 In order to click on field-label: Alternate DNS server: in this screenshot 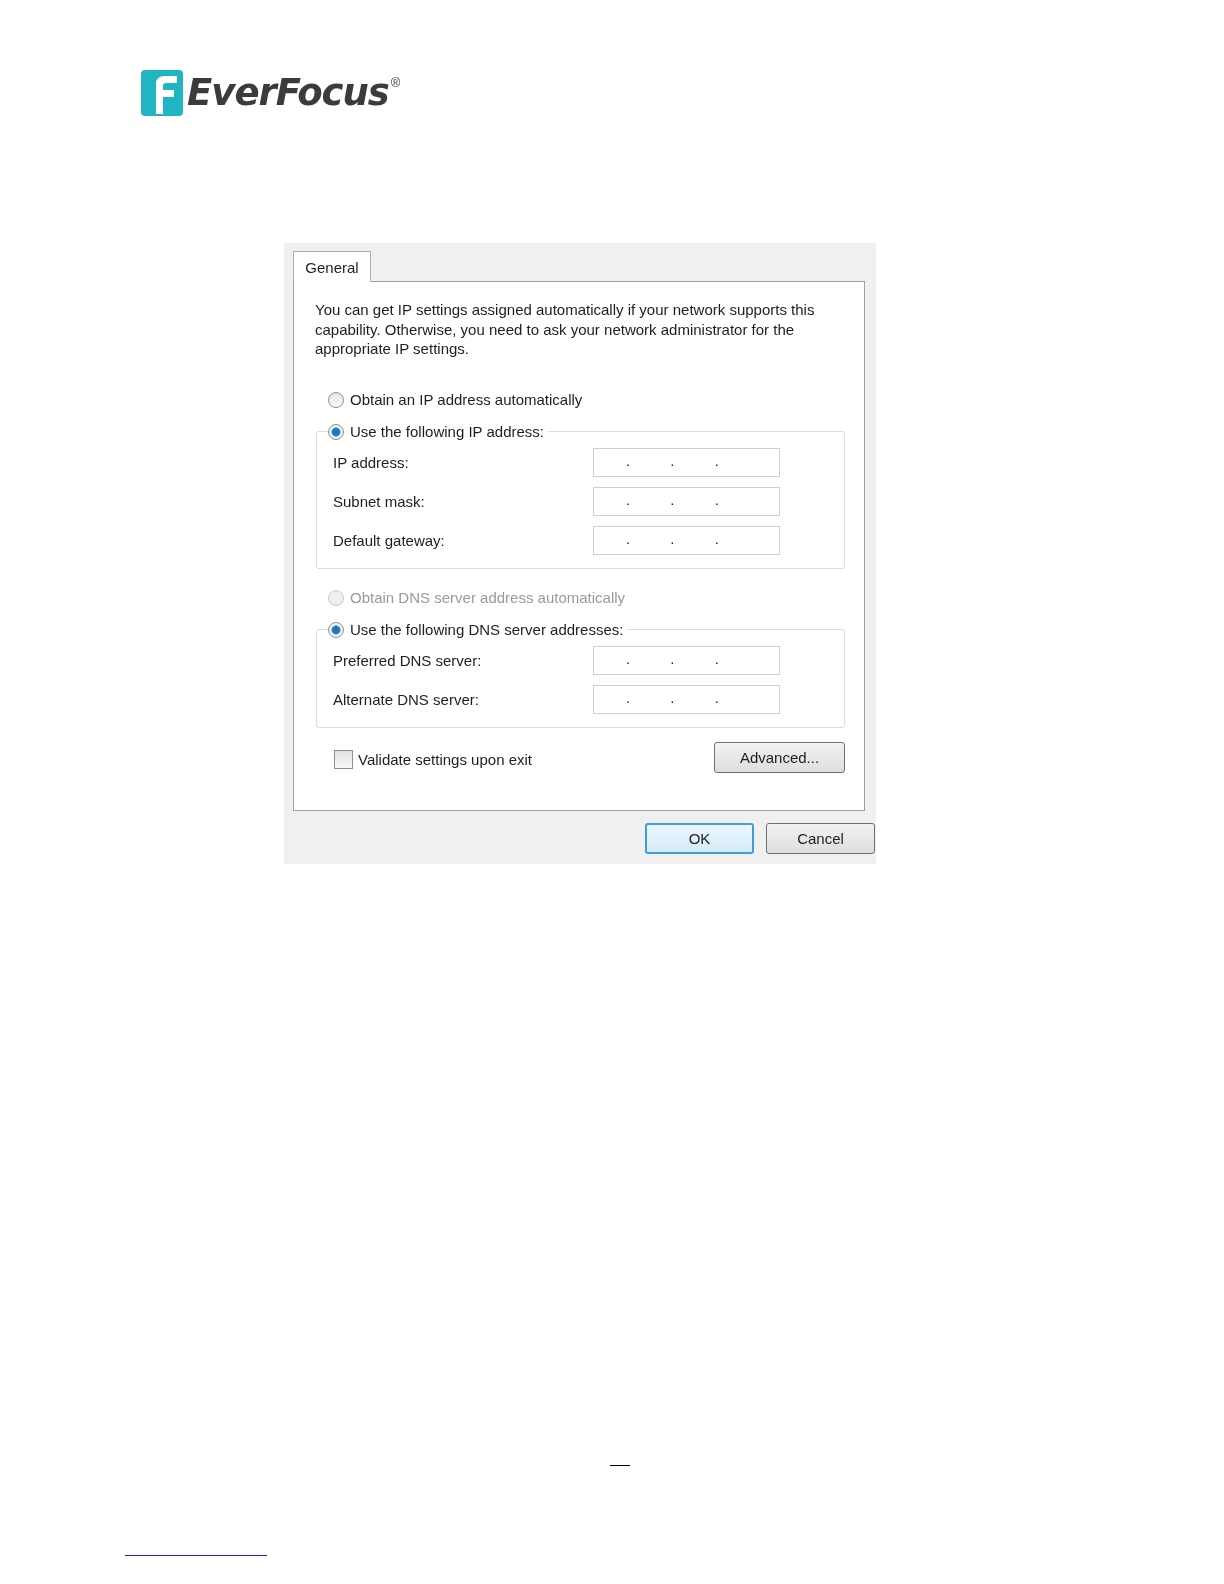, I will do `click(406, 699)`.